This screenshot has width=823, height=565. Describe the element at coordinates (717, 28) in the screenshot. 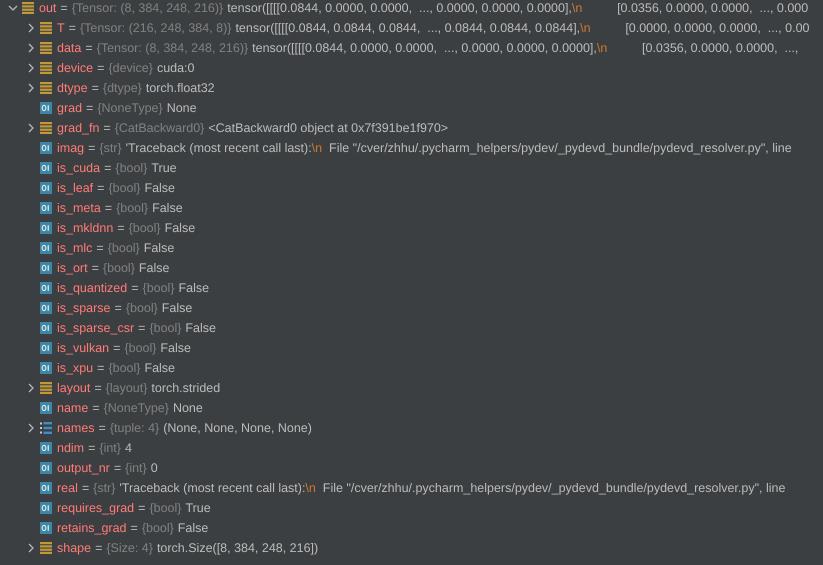

I see `value-text: [0.0000, 0.0000, 0.0000, ..., 0.00` at that location.